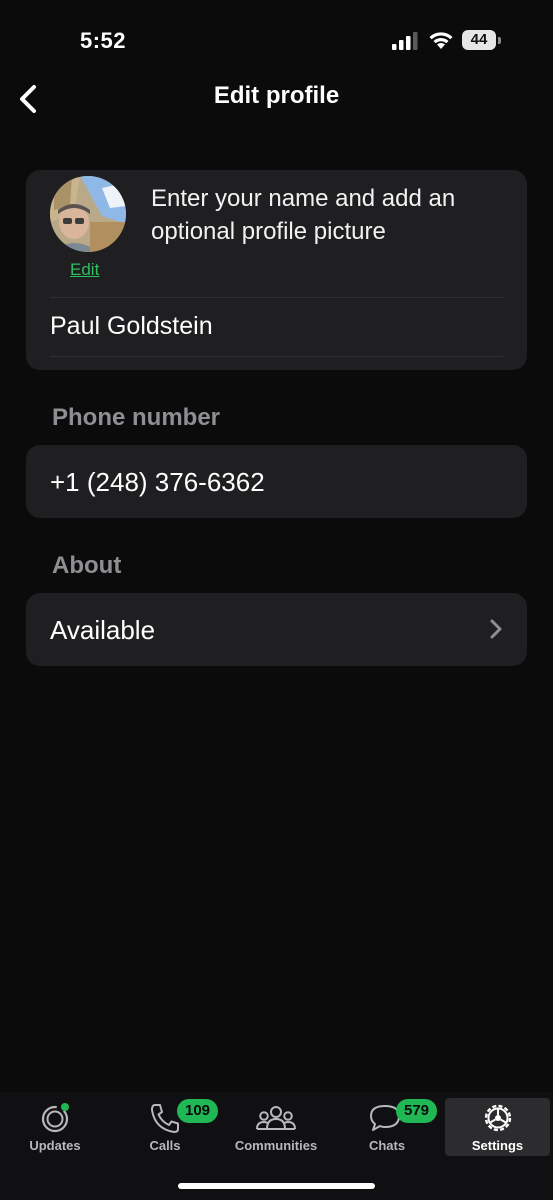  I want to click on battery-indicator: 44, so click(481, 40).